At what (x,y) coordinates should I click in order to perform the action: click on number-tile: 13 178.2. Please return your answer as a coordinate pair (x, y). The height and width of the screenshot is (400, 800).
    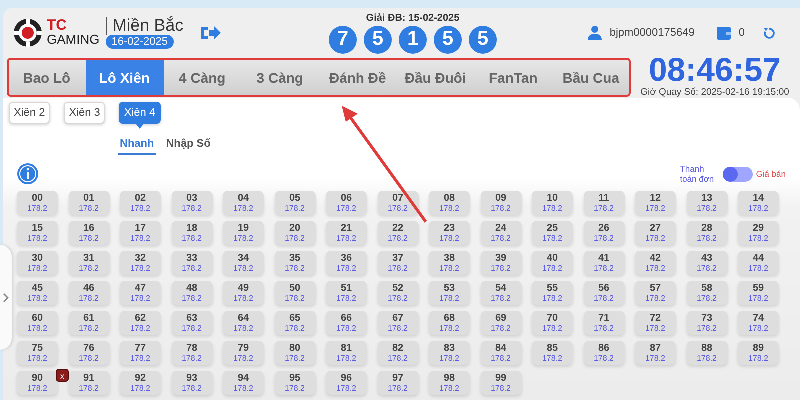
    Looking at the image, I should click on (707, 203).